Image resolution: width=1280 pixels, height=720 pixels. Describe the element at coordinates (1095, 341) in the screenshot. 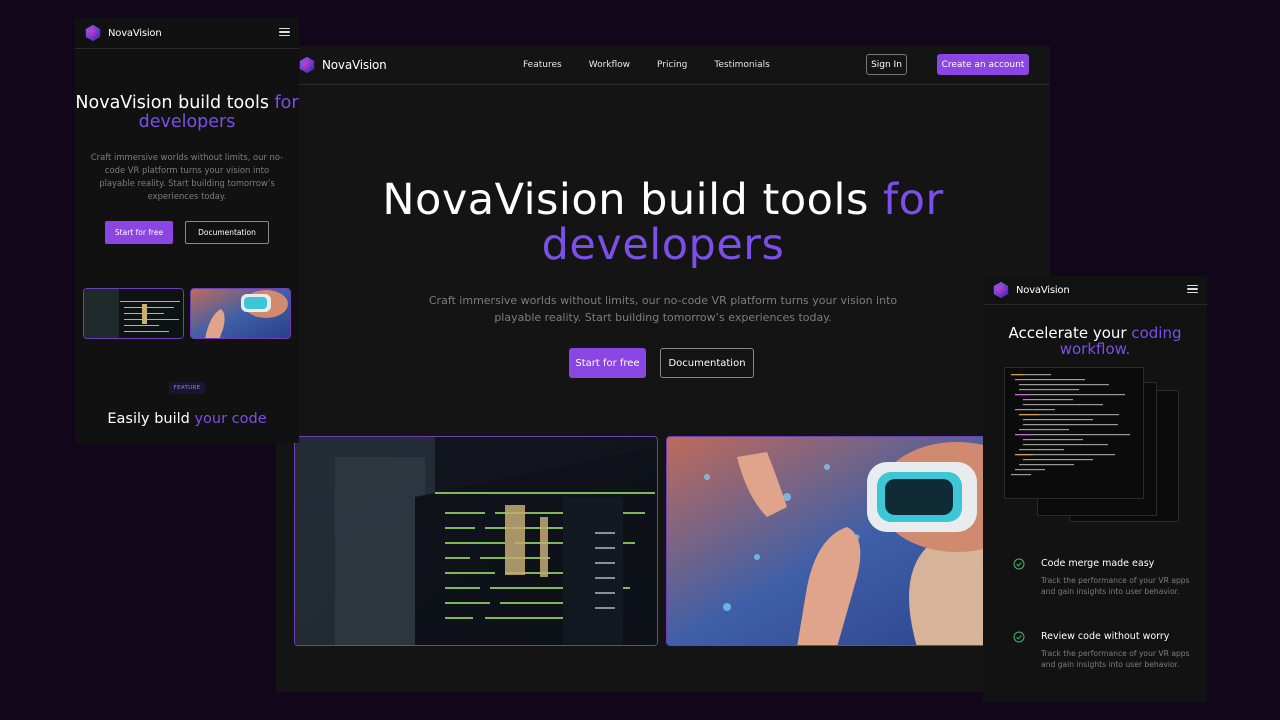

I see `workflow-title: Accelerate your coding workflow.` at that location.